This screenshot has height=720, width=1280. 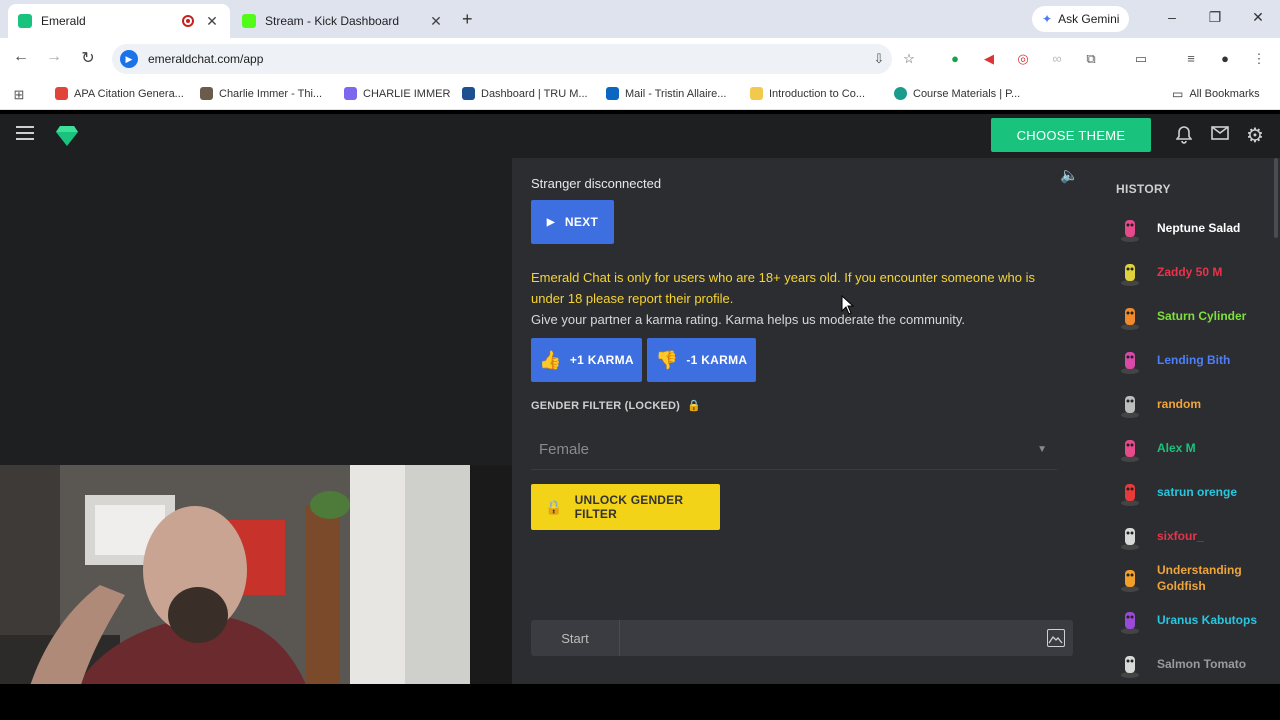 I want to click on reload-icon: ↻, so click(x=88, y=58).